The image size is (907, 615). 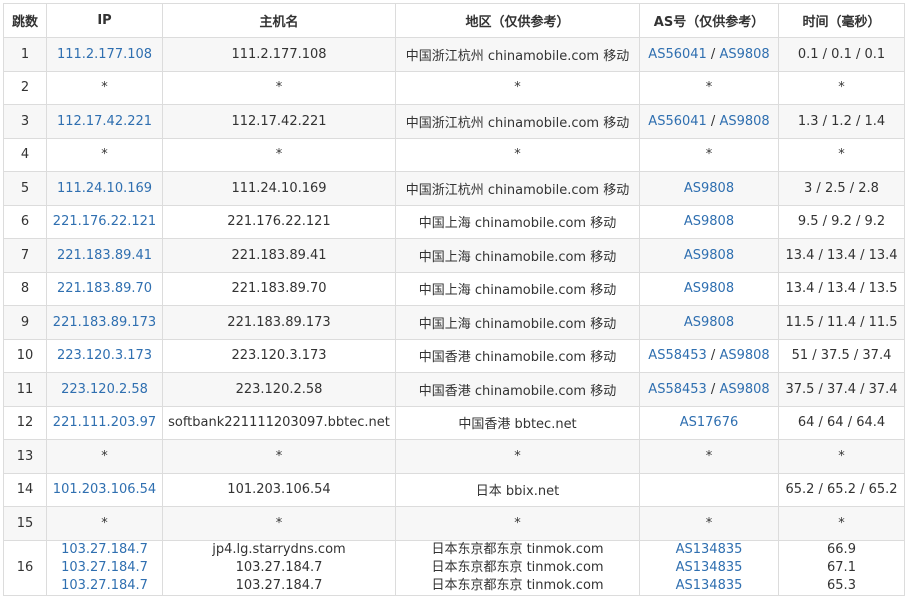 I want to click on ip-link: 221.183.89.70, so click(x=104, y=288).